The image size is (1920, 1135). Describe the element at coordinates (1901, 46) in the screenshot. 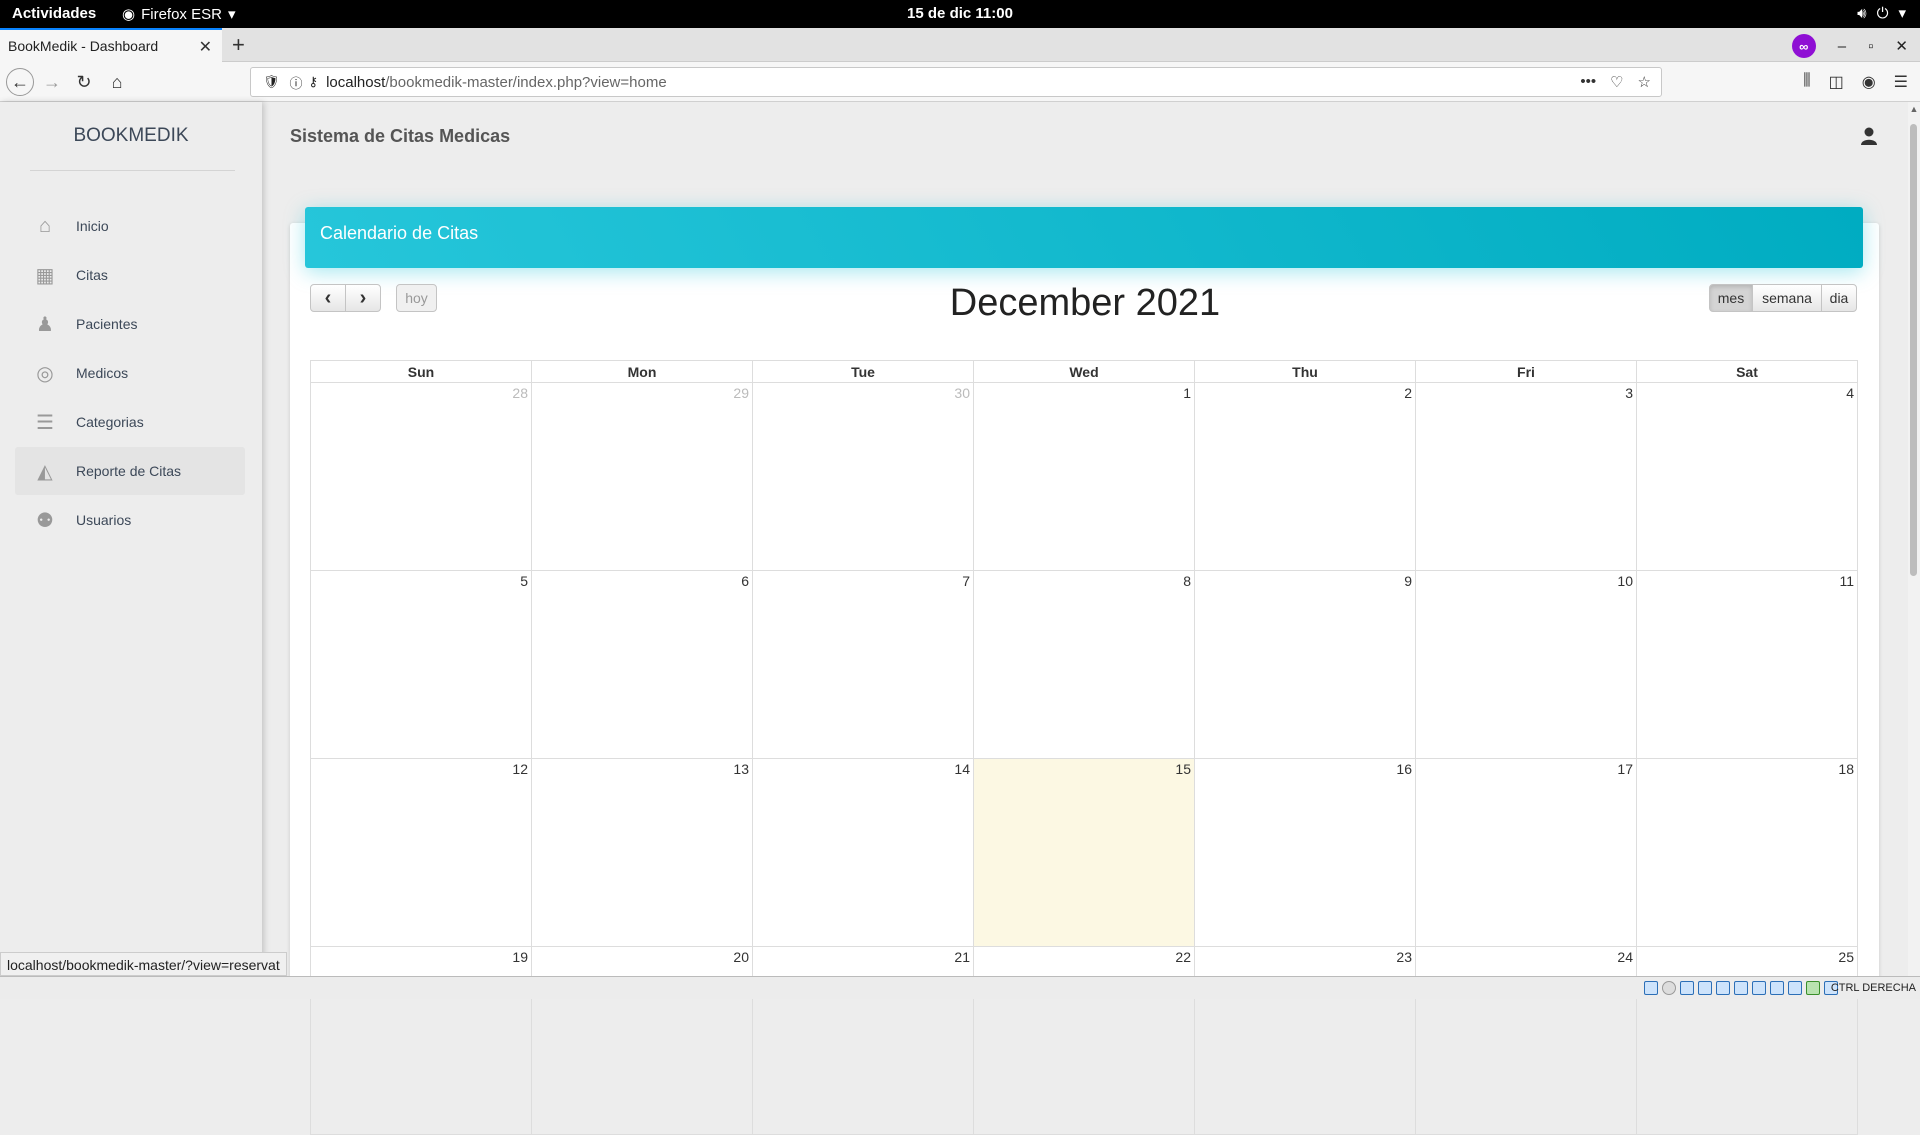

I see `close-window-icon: ✕` at that location.